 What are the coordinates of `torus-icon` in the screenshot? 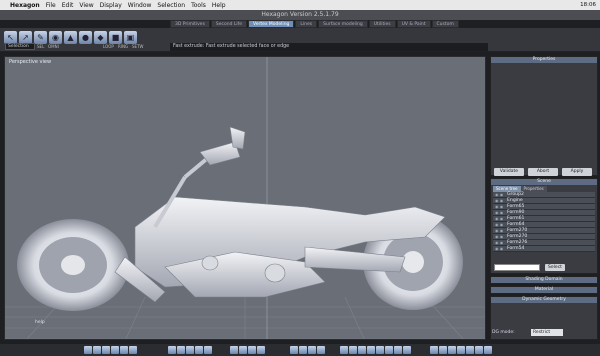 It's located at (380, 350).